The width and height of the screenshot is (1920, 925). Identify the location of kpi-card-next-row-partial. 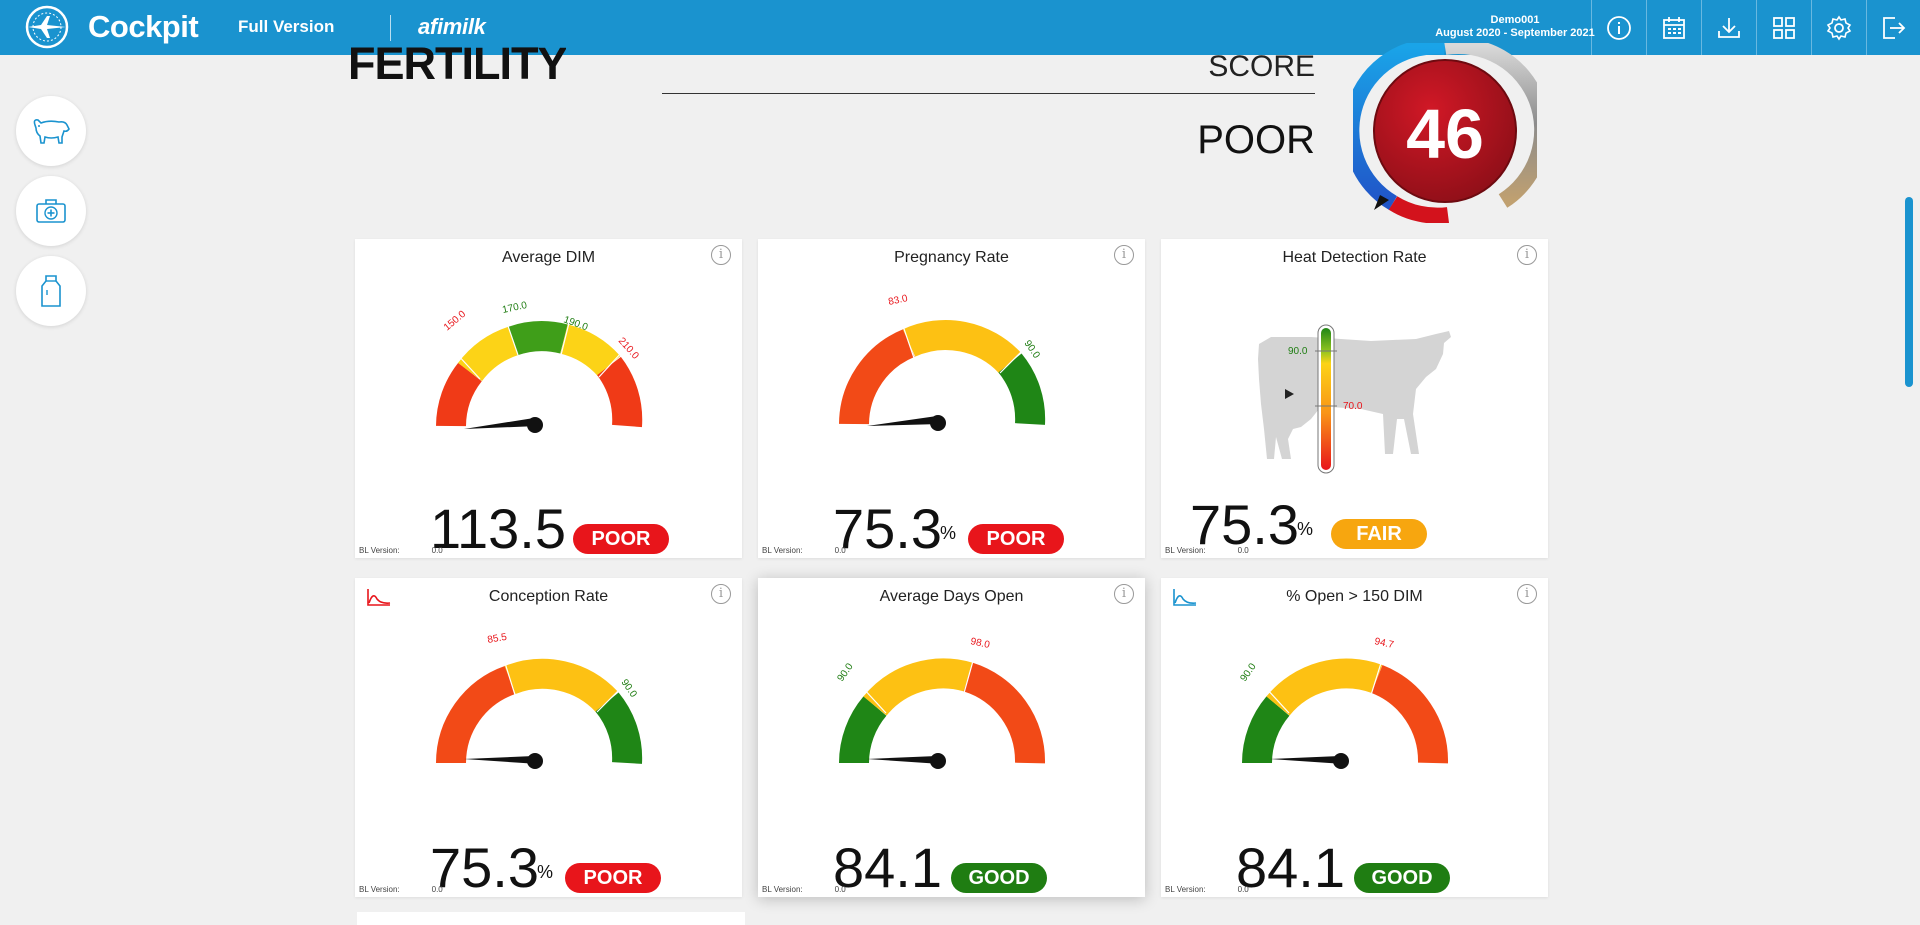
(551, 918).